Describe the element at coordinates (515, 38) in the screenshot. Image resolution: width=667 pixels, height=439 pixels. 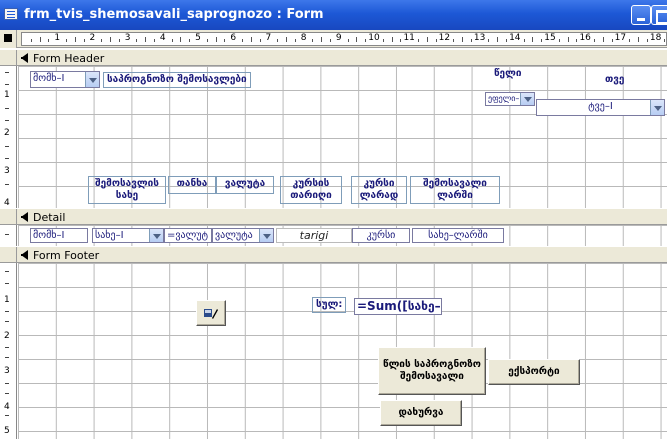
I see `ruler-number: 14` at that location.